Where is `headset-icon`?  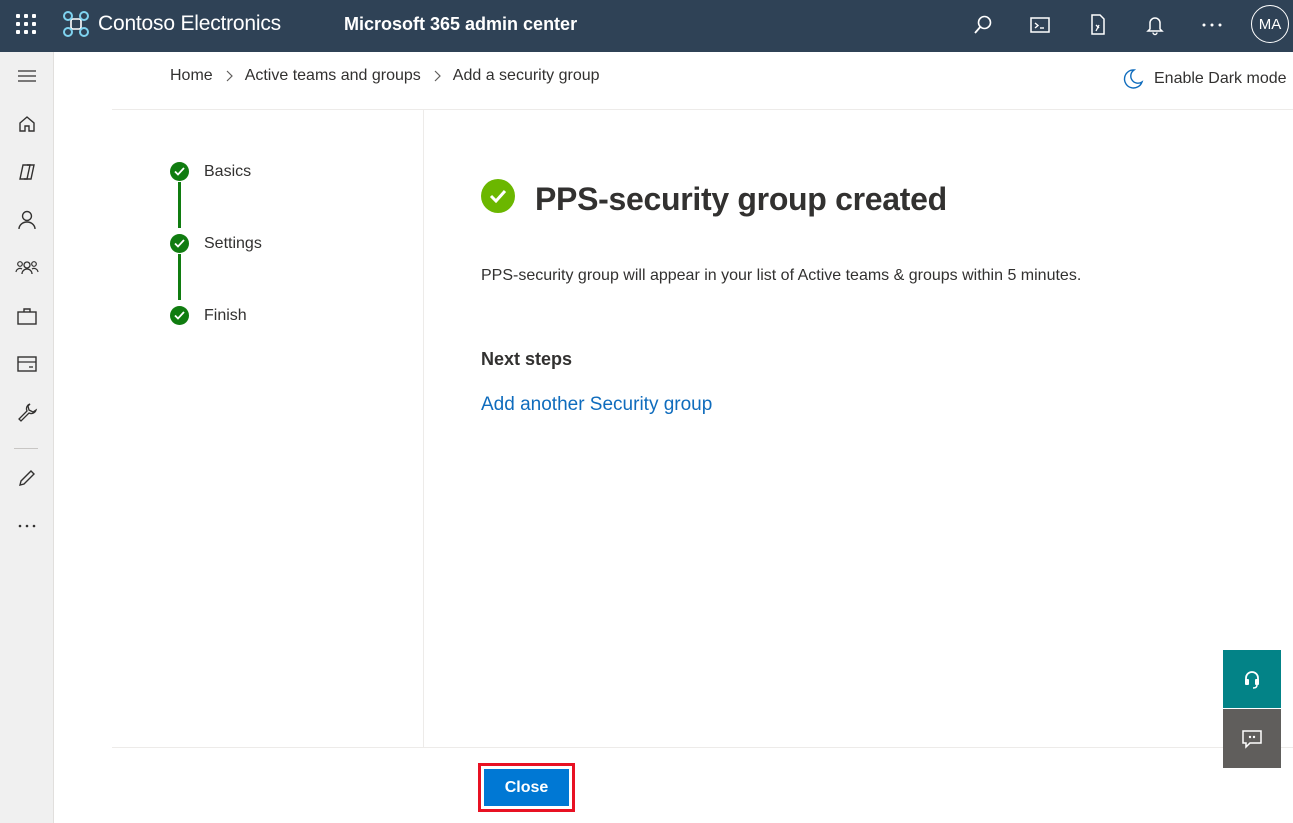 headset-icon is located at coordinates (1252, 680).